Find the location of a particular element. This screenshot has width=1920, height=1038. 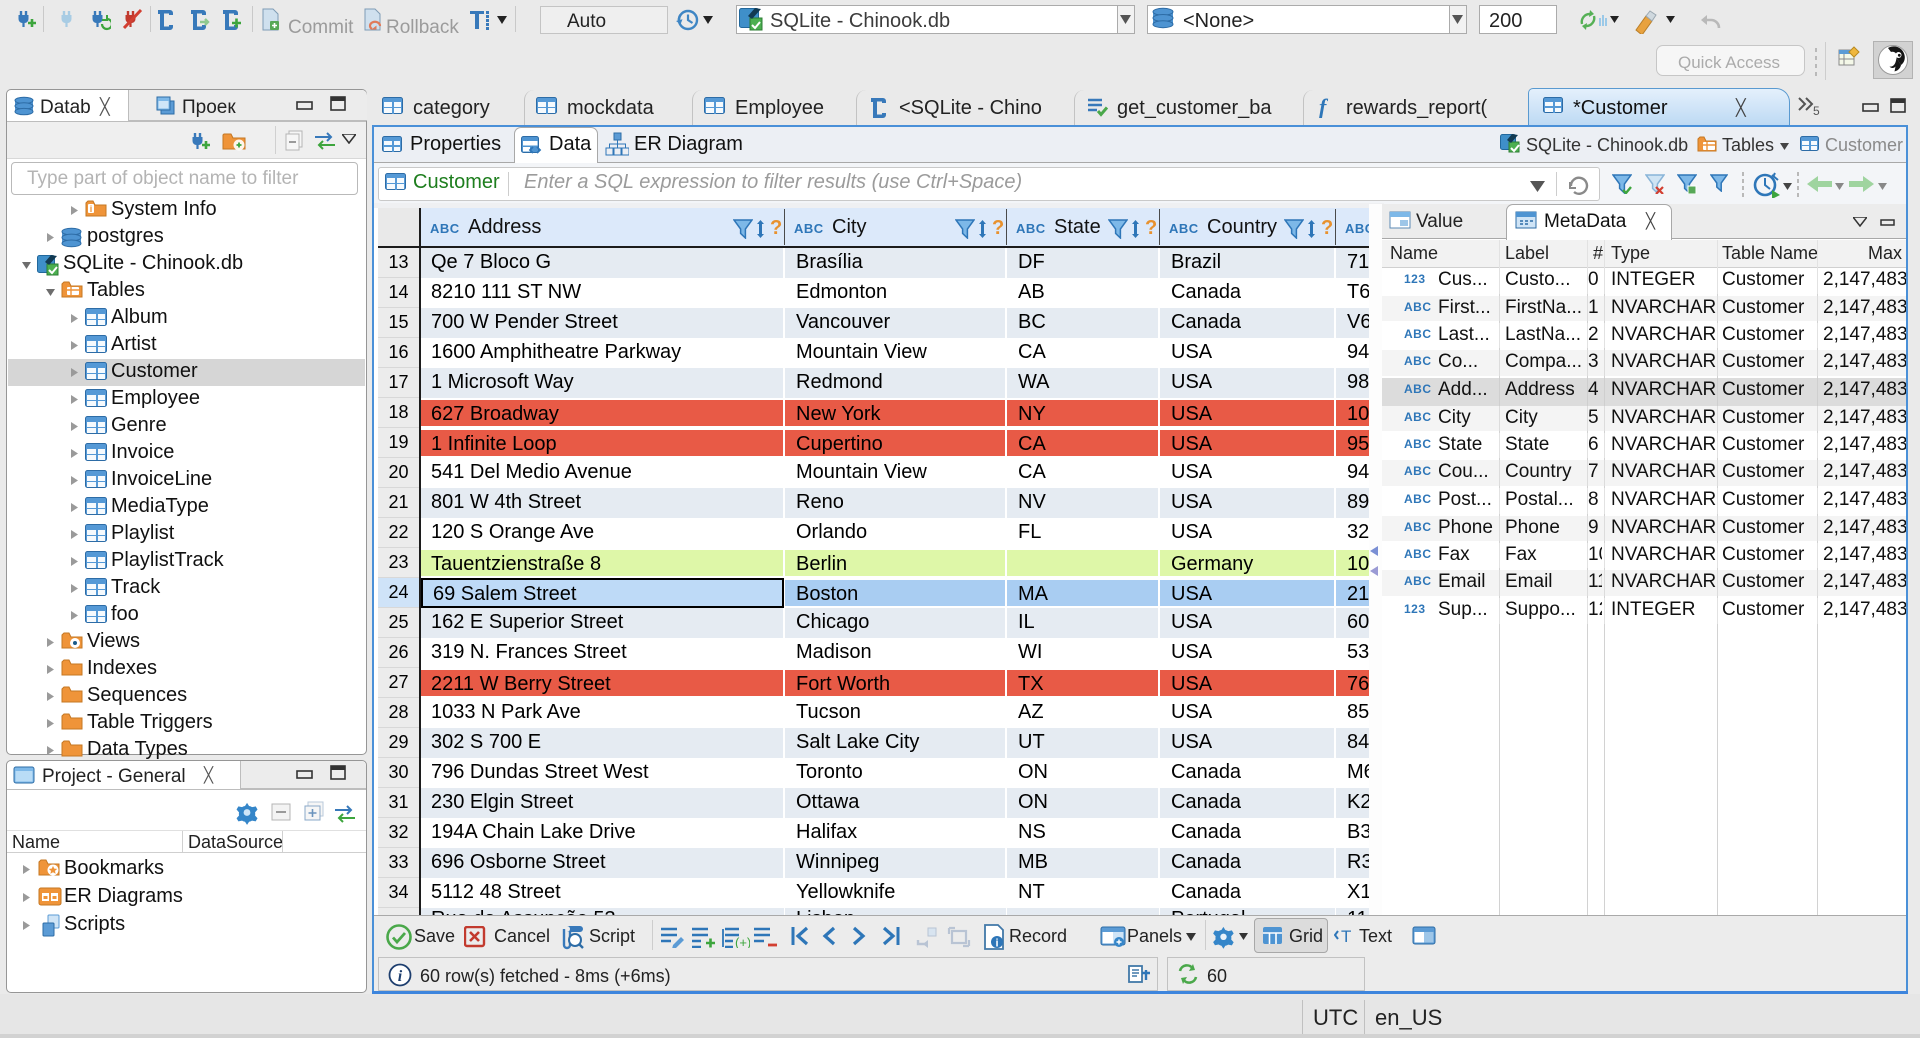

svg-text: f is located at coordinates (1324, 107).